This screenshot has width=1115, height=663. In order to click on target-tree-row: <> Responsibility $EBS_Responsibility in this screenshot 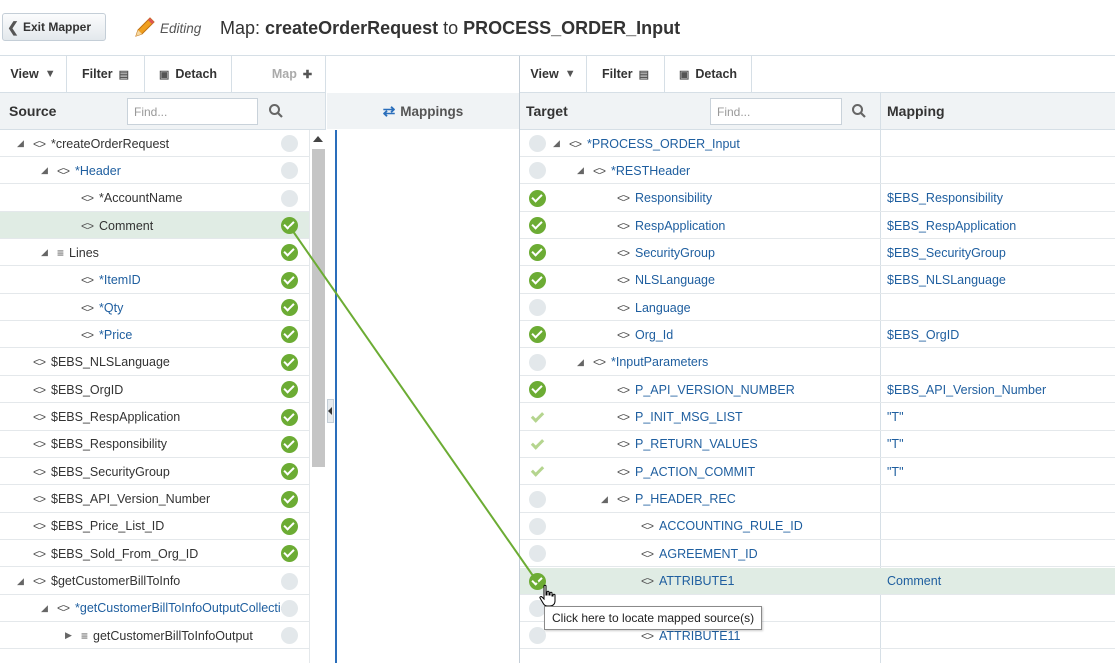, I will do `click(817, 198)`.